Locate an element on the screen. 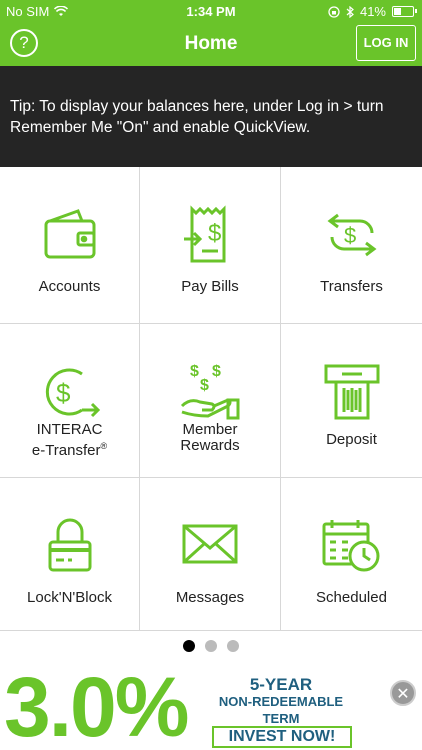  tile-transfers: $ Transfers is located at coordinates (351, 245).